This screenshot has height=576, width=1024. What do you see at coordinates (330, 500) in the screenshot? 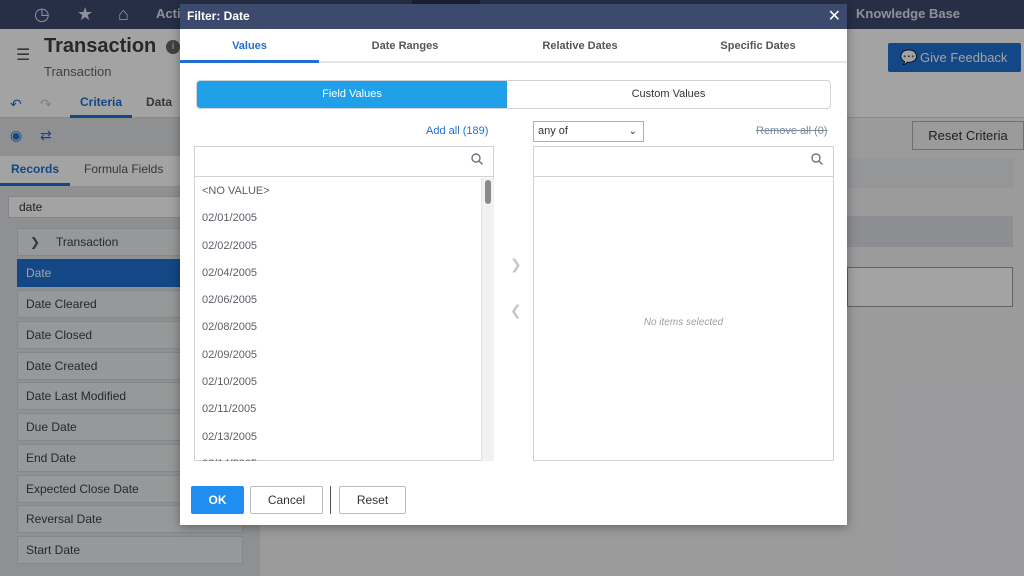
I see `button-divider` at bounding box center [330, 500].